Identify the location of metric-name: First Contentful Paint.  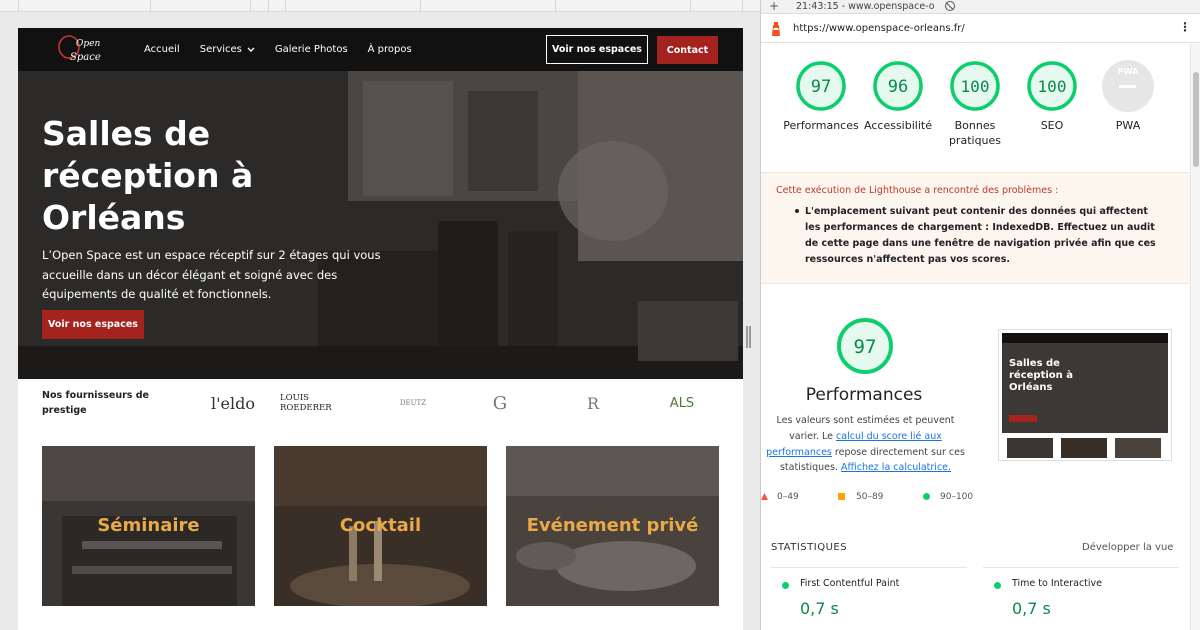
(850, 583).